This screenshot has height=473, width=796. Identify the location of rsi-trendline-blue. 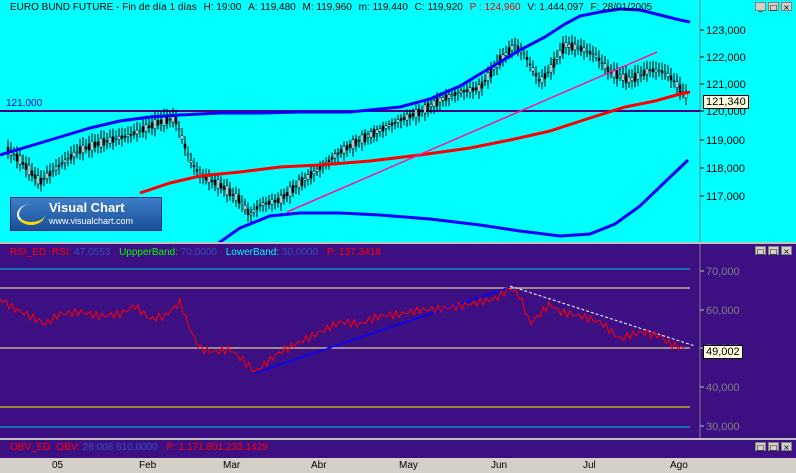
(382, 330).